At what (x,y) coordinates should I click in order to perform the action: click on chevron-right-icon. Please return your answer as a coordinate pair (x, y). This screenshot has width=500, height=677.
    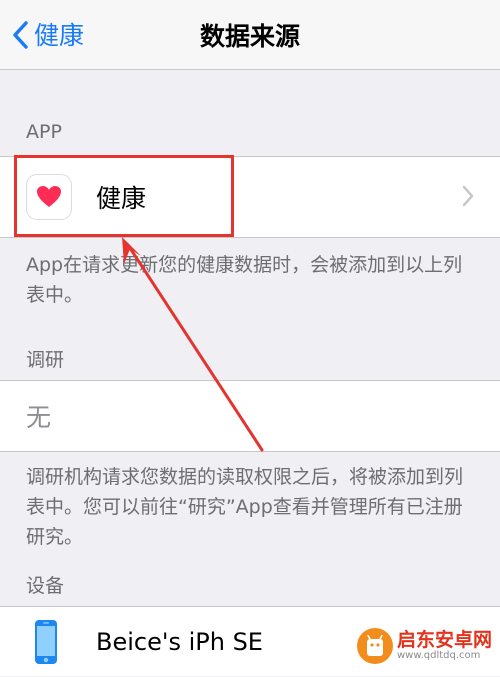
    Looking at the image, I should click on (468, 198).